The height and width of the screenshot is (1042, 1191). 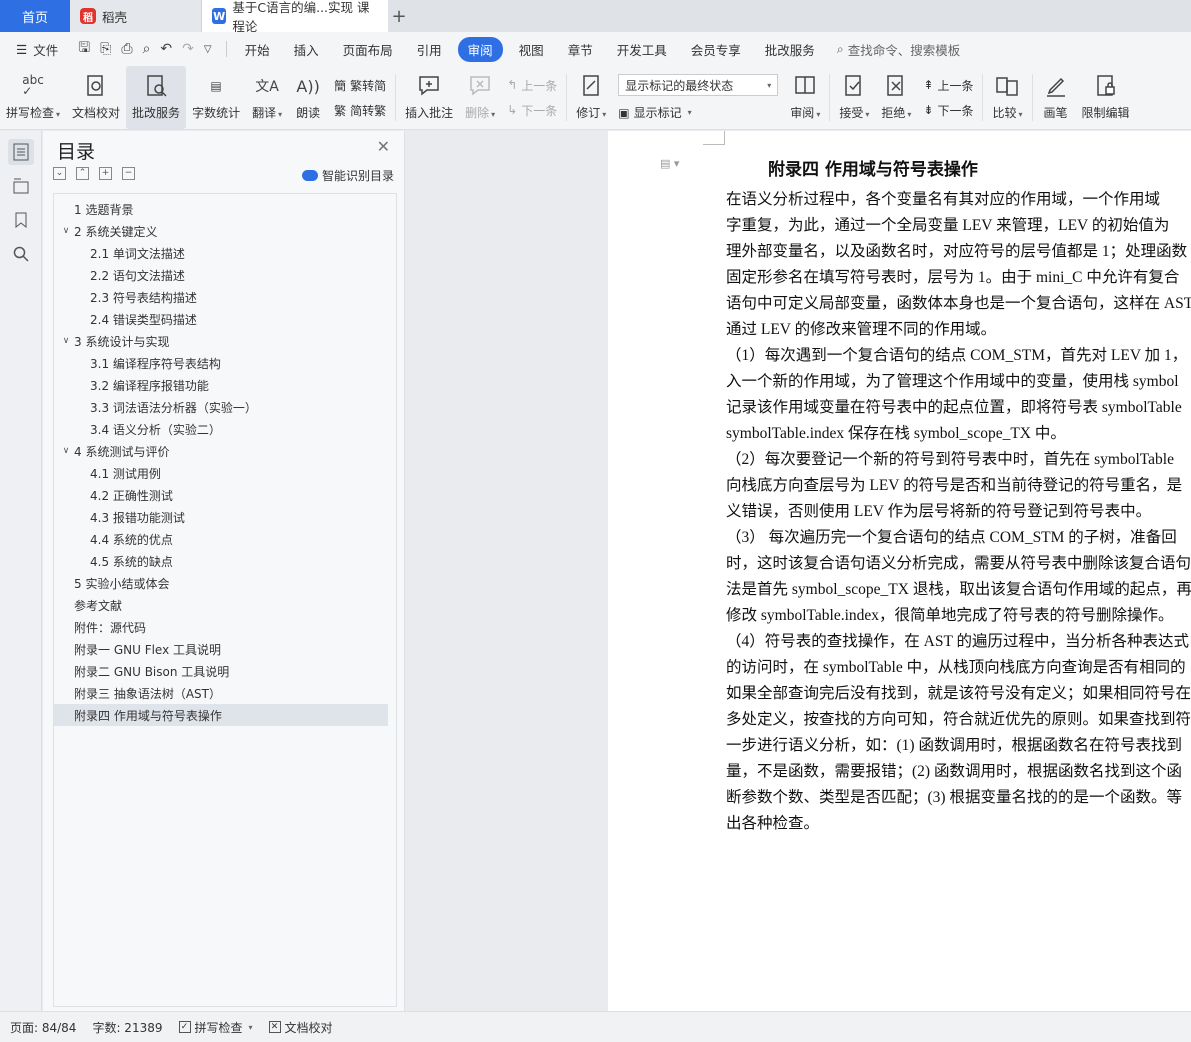 What do you see at coordinates (184, 1027) in the screenshot?
I see `checkbox-icon: ✓` at bounding box center [184, 1027].